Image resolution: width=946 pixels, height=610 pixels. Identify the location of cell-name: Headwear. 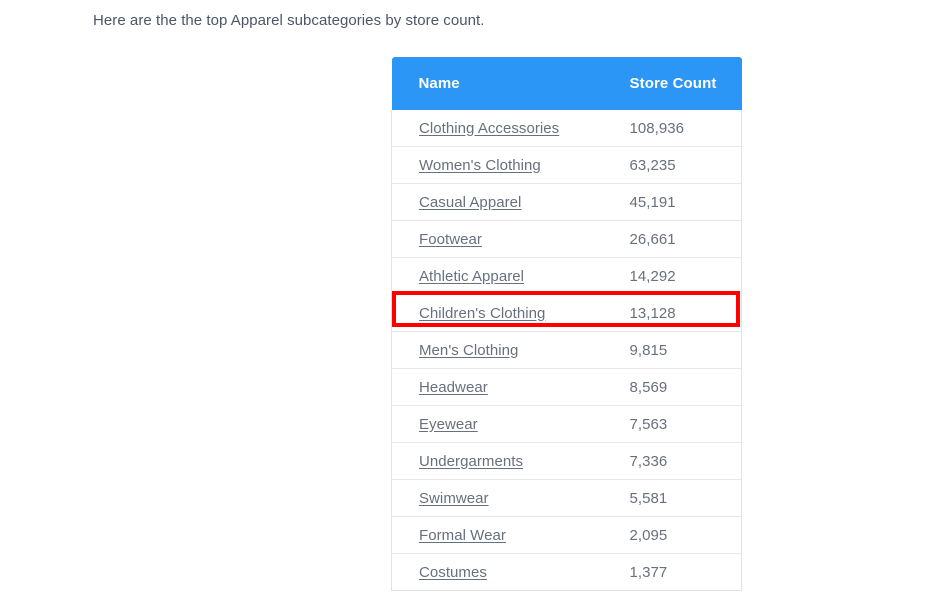
(506, 387).